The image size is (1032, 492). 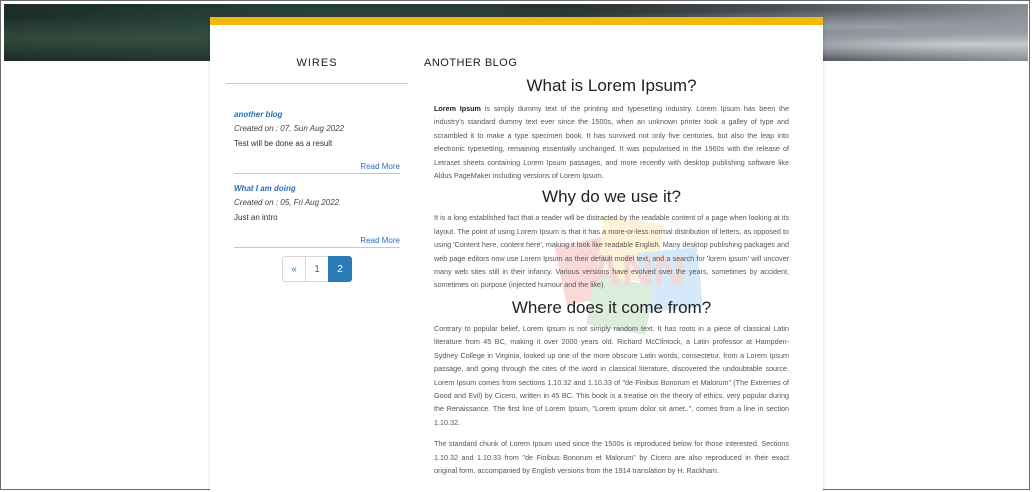 I want to click on section-heading: What is Lorem Ipsum?, so click(x=611, y=85).